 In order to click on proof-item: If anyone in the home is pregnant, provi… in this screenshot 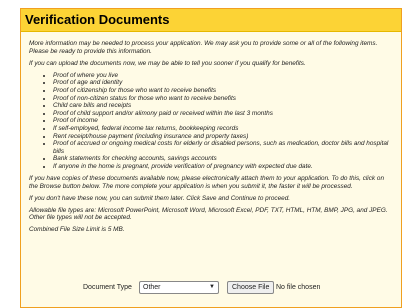, I will do `click(223, 167)`.